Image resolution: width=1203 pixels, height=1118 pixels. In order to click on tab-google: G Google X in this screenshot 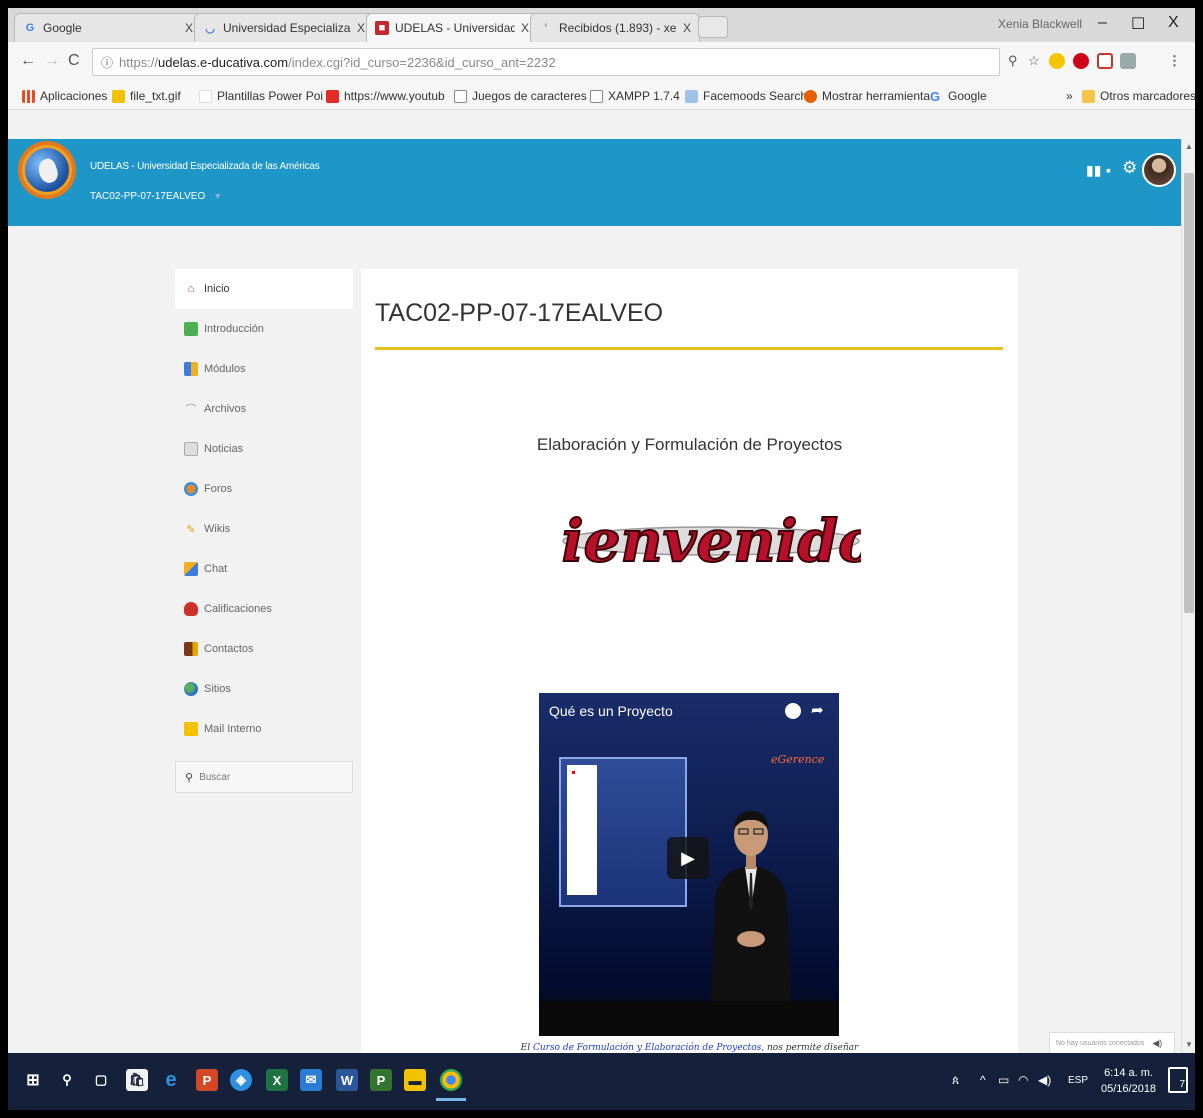, I will do `click(108, 27)`.